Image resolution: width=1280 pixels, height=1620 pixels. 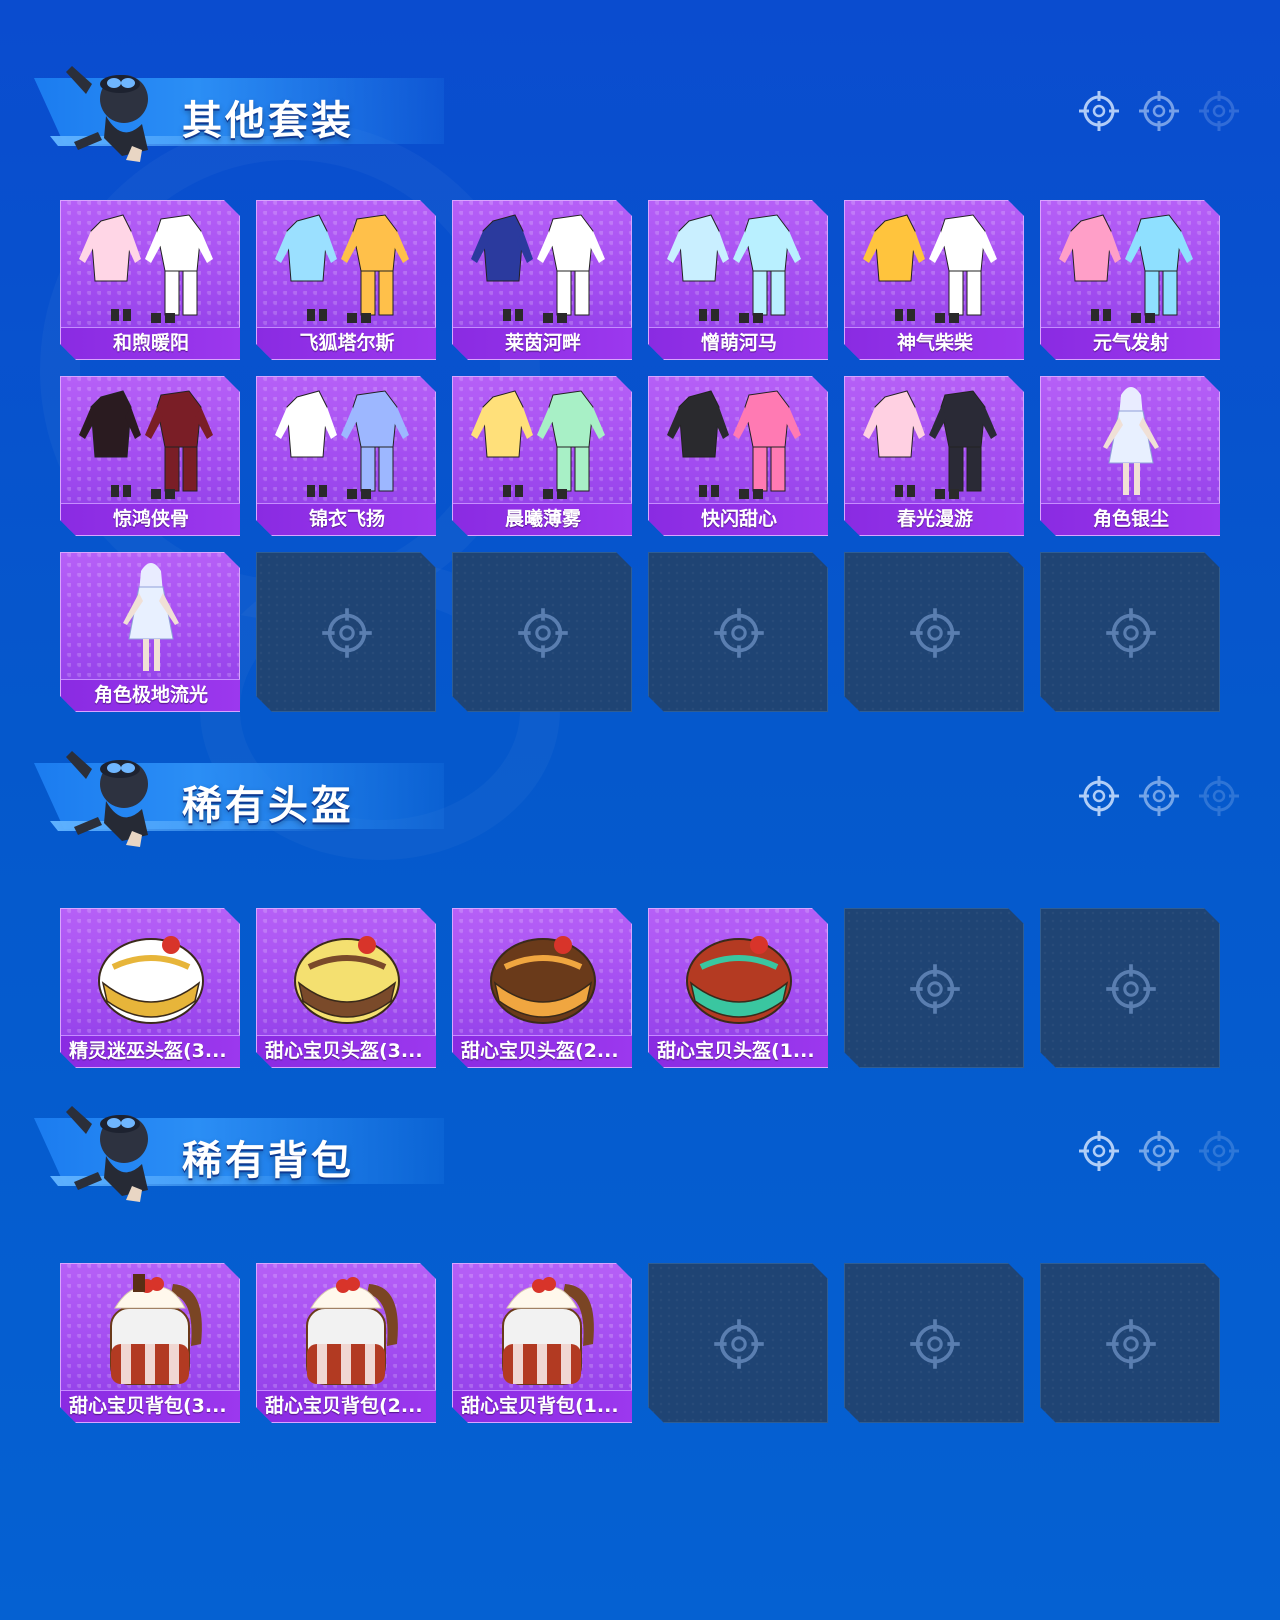 I want to click on item-card: 快闪甜心, so click(x=738, y=456).